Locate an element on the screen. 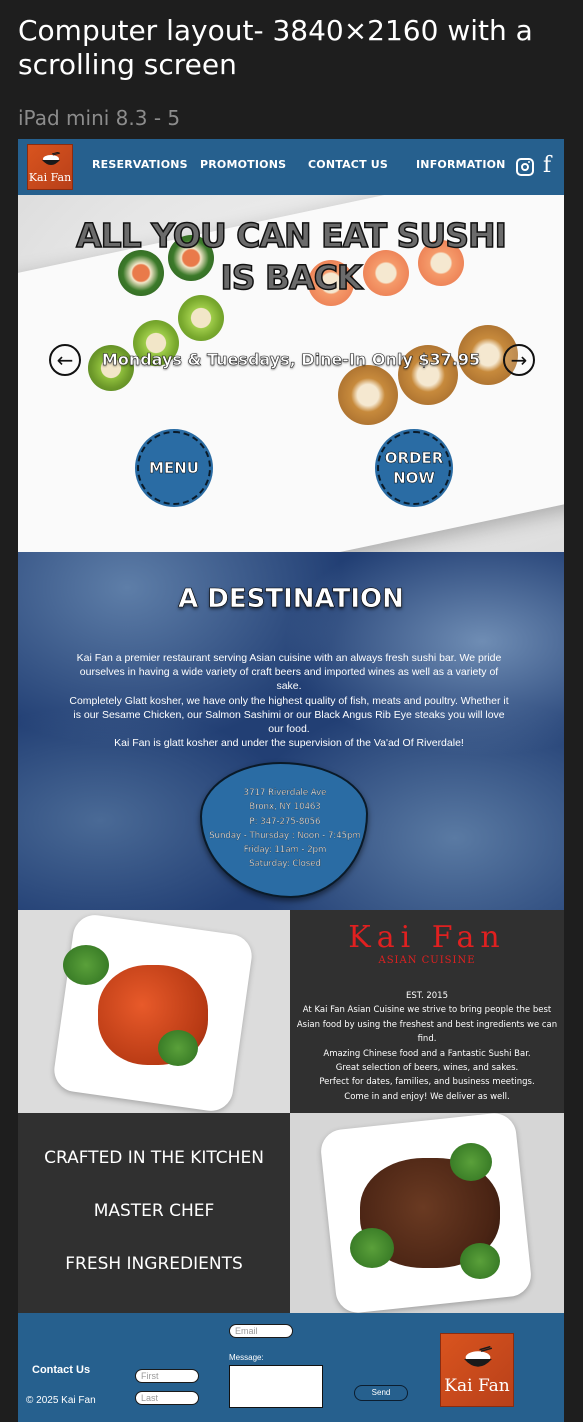  first-name-field: First is located at coordinates (167, 1376).